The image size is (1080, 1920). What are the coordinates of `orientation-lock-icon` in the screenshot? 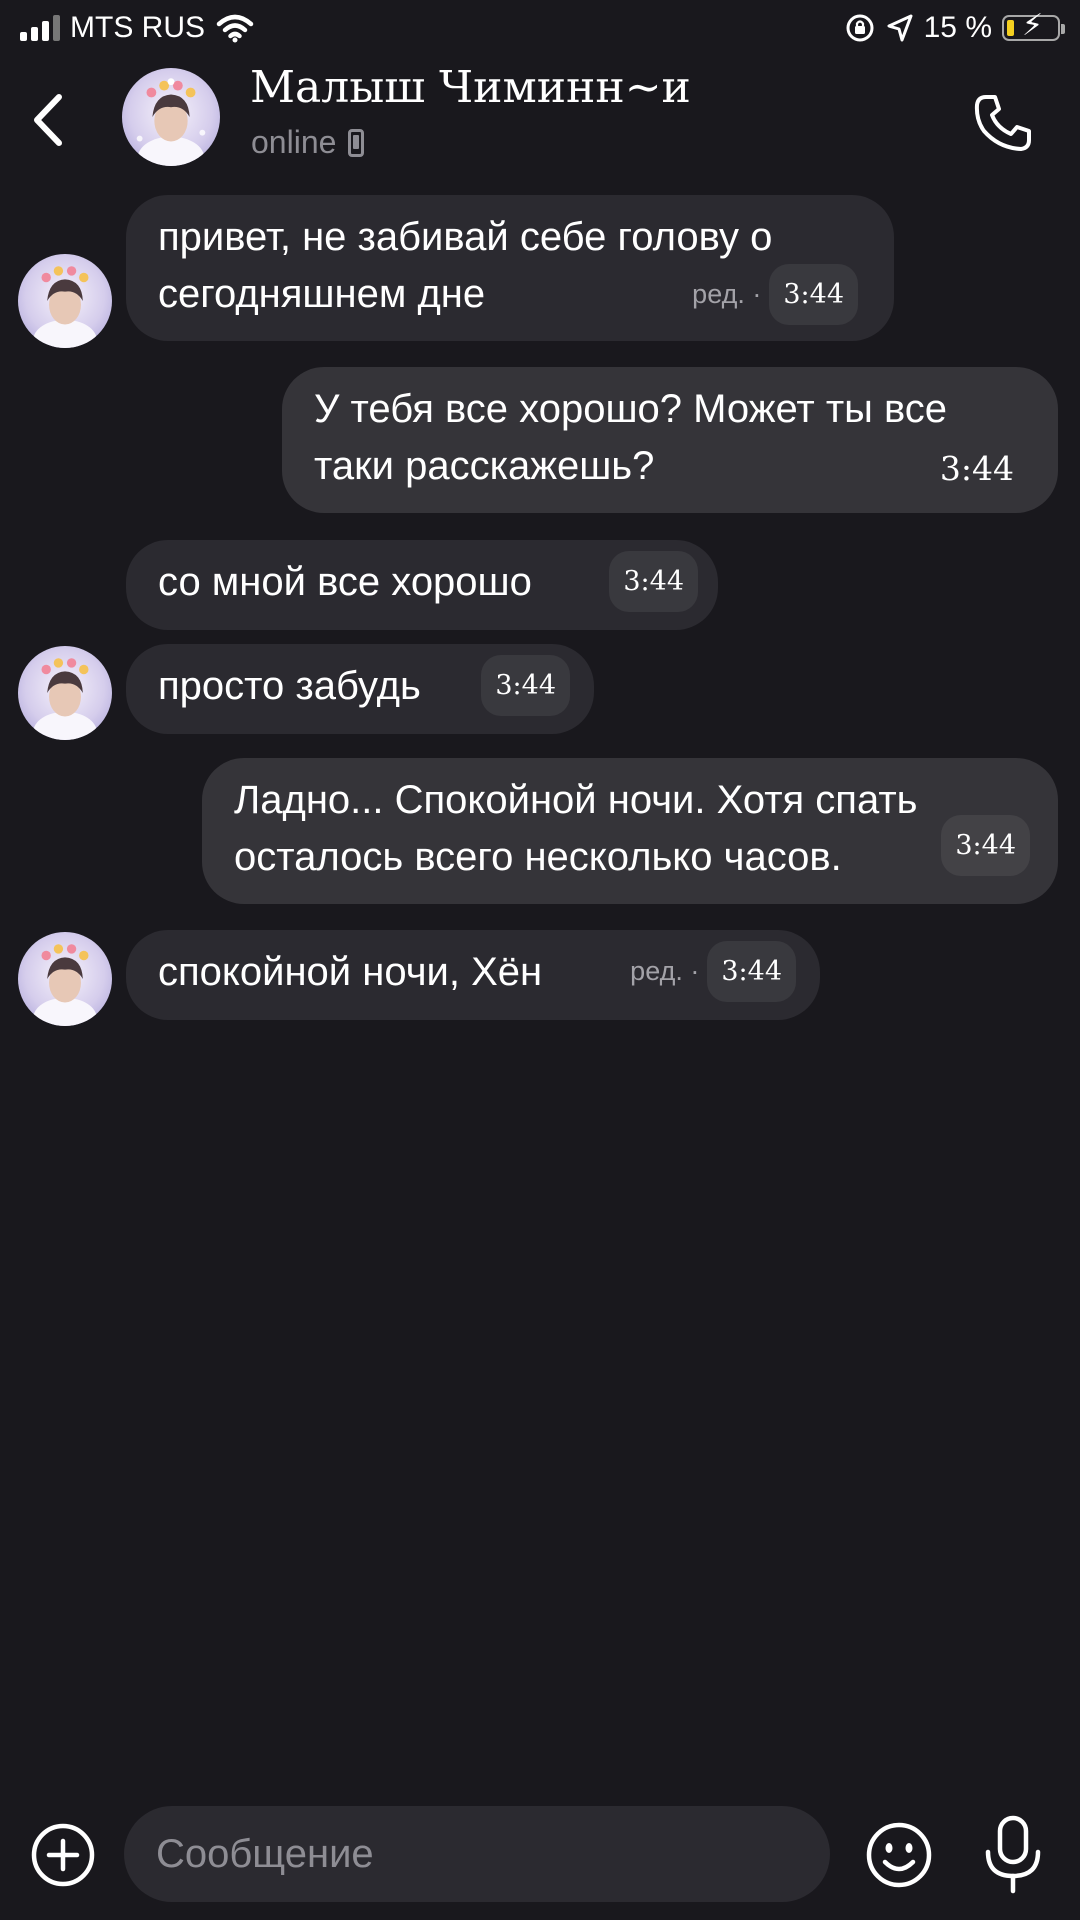 It's located at (860, 28).